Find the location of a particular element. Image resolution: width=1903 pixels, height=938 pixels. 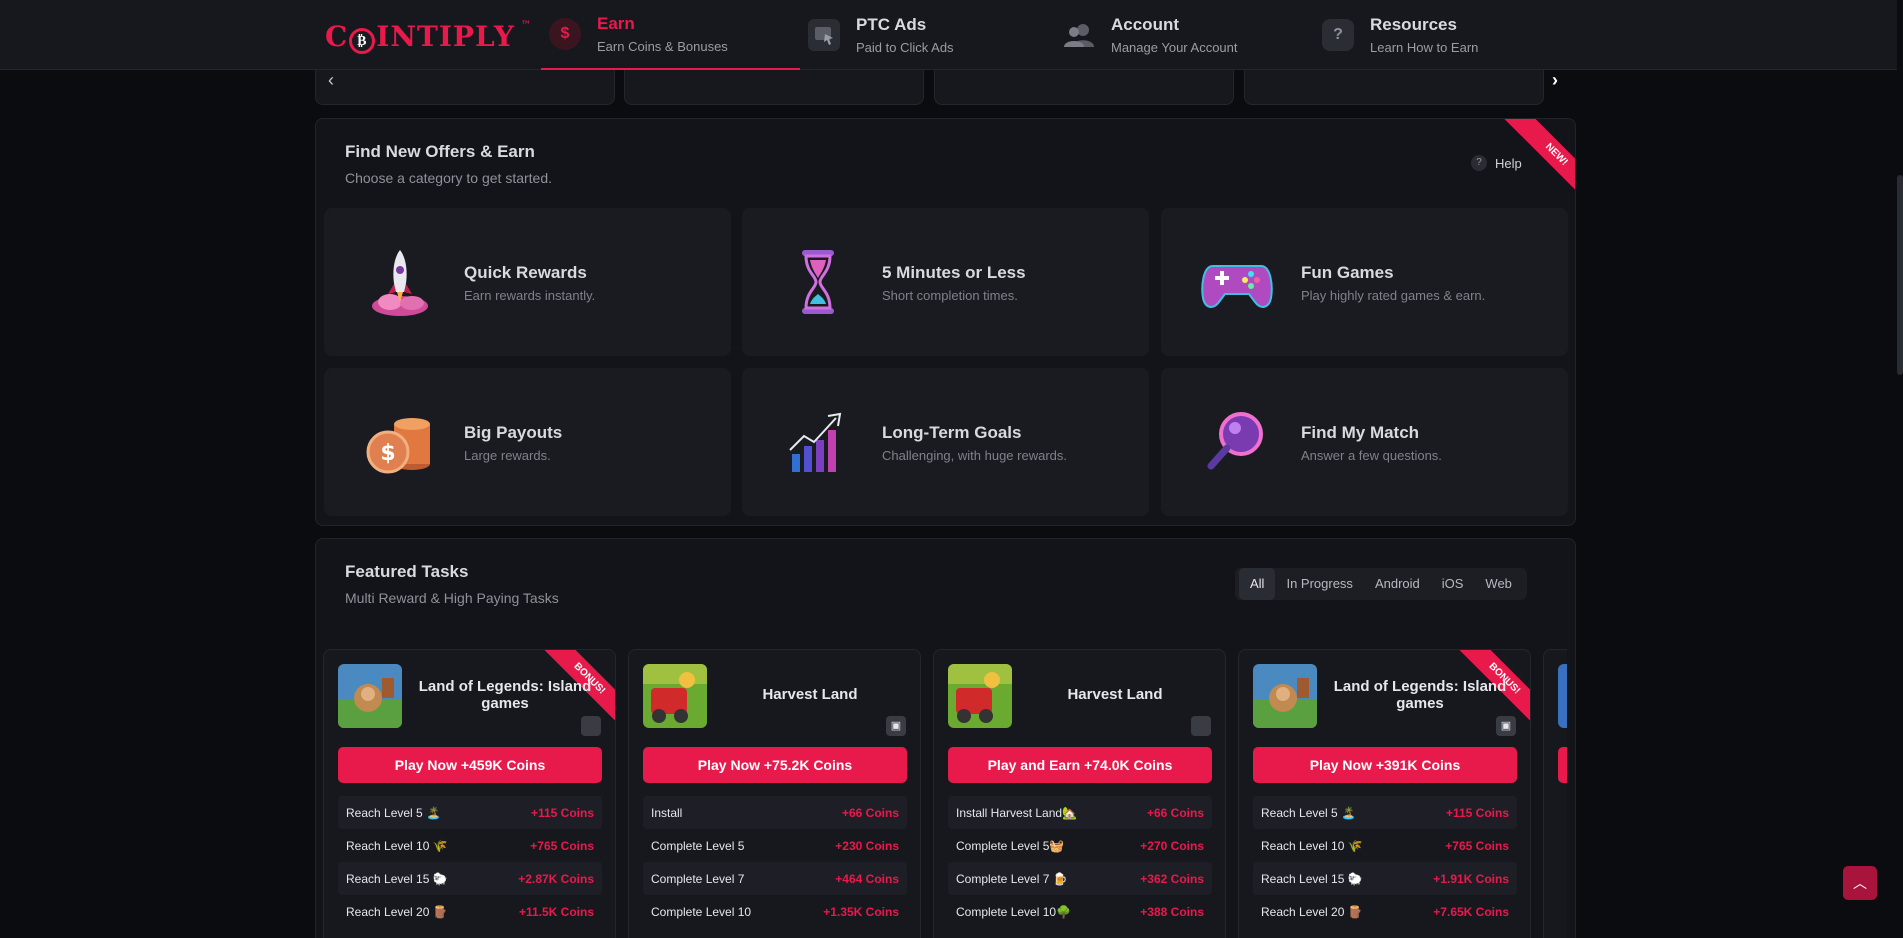

filter-android: Android is located at coordinates (1397, 584).